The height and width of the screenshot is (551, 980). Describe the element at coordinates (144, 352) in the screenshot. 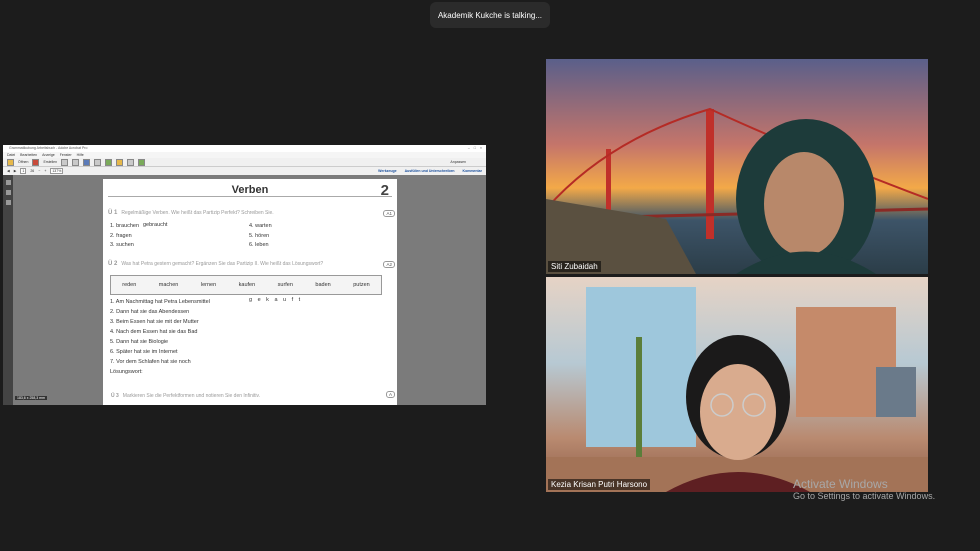

I see `sentence: 6. Später hat sie im Internet` at that location.